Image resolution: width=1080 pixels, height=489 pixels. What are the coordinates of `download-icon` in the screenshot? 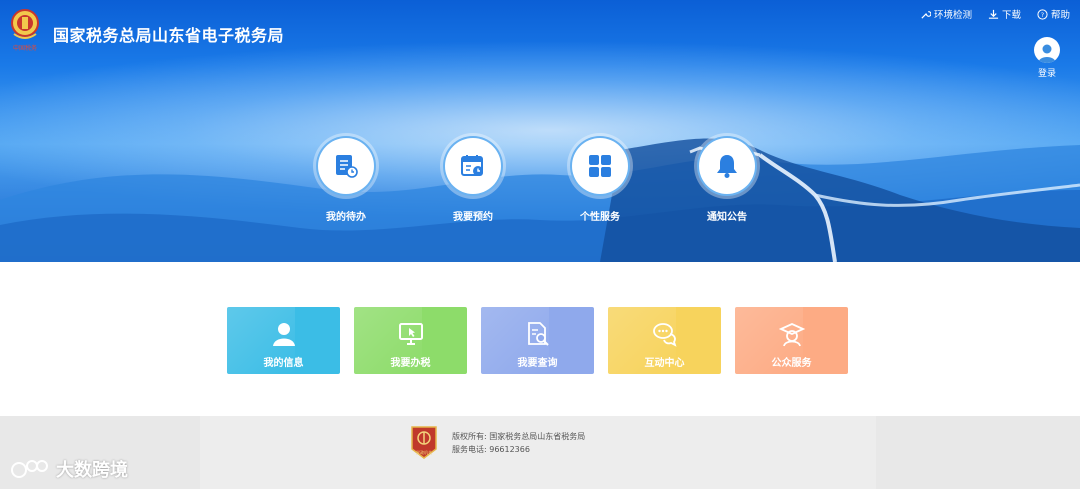 It's located at (993, 14).